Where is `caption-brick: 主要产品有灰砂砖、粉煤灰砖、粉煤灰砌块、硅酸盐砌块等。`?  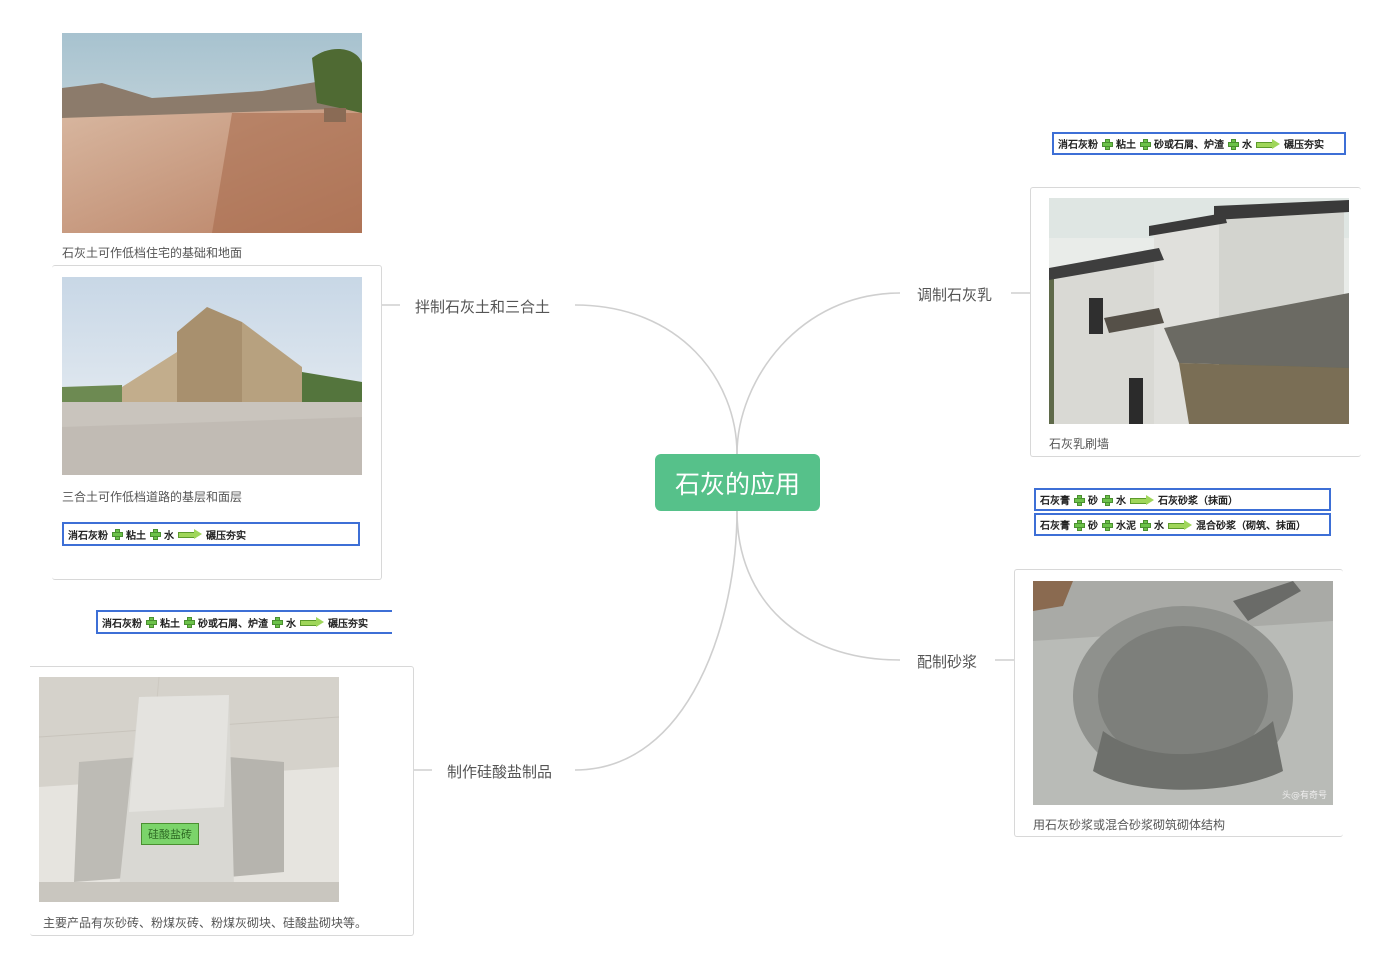 caption-brick: 主要产品有灰砂砖、粉煤灰砖、粉煤灰砌块、硅酸盐砌块等。 is located at coordinates (205, 923).